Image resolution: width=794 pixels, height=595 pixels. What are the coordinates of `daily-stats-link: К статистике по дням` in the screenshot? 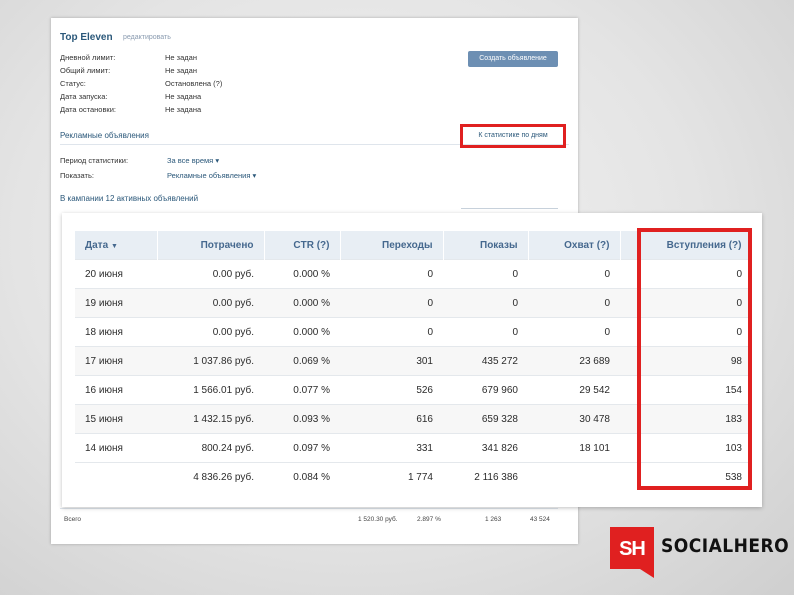 It's located at (513, 136).